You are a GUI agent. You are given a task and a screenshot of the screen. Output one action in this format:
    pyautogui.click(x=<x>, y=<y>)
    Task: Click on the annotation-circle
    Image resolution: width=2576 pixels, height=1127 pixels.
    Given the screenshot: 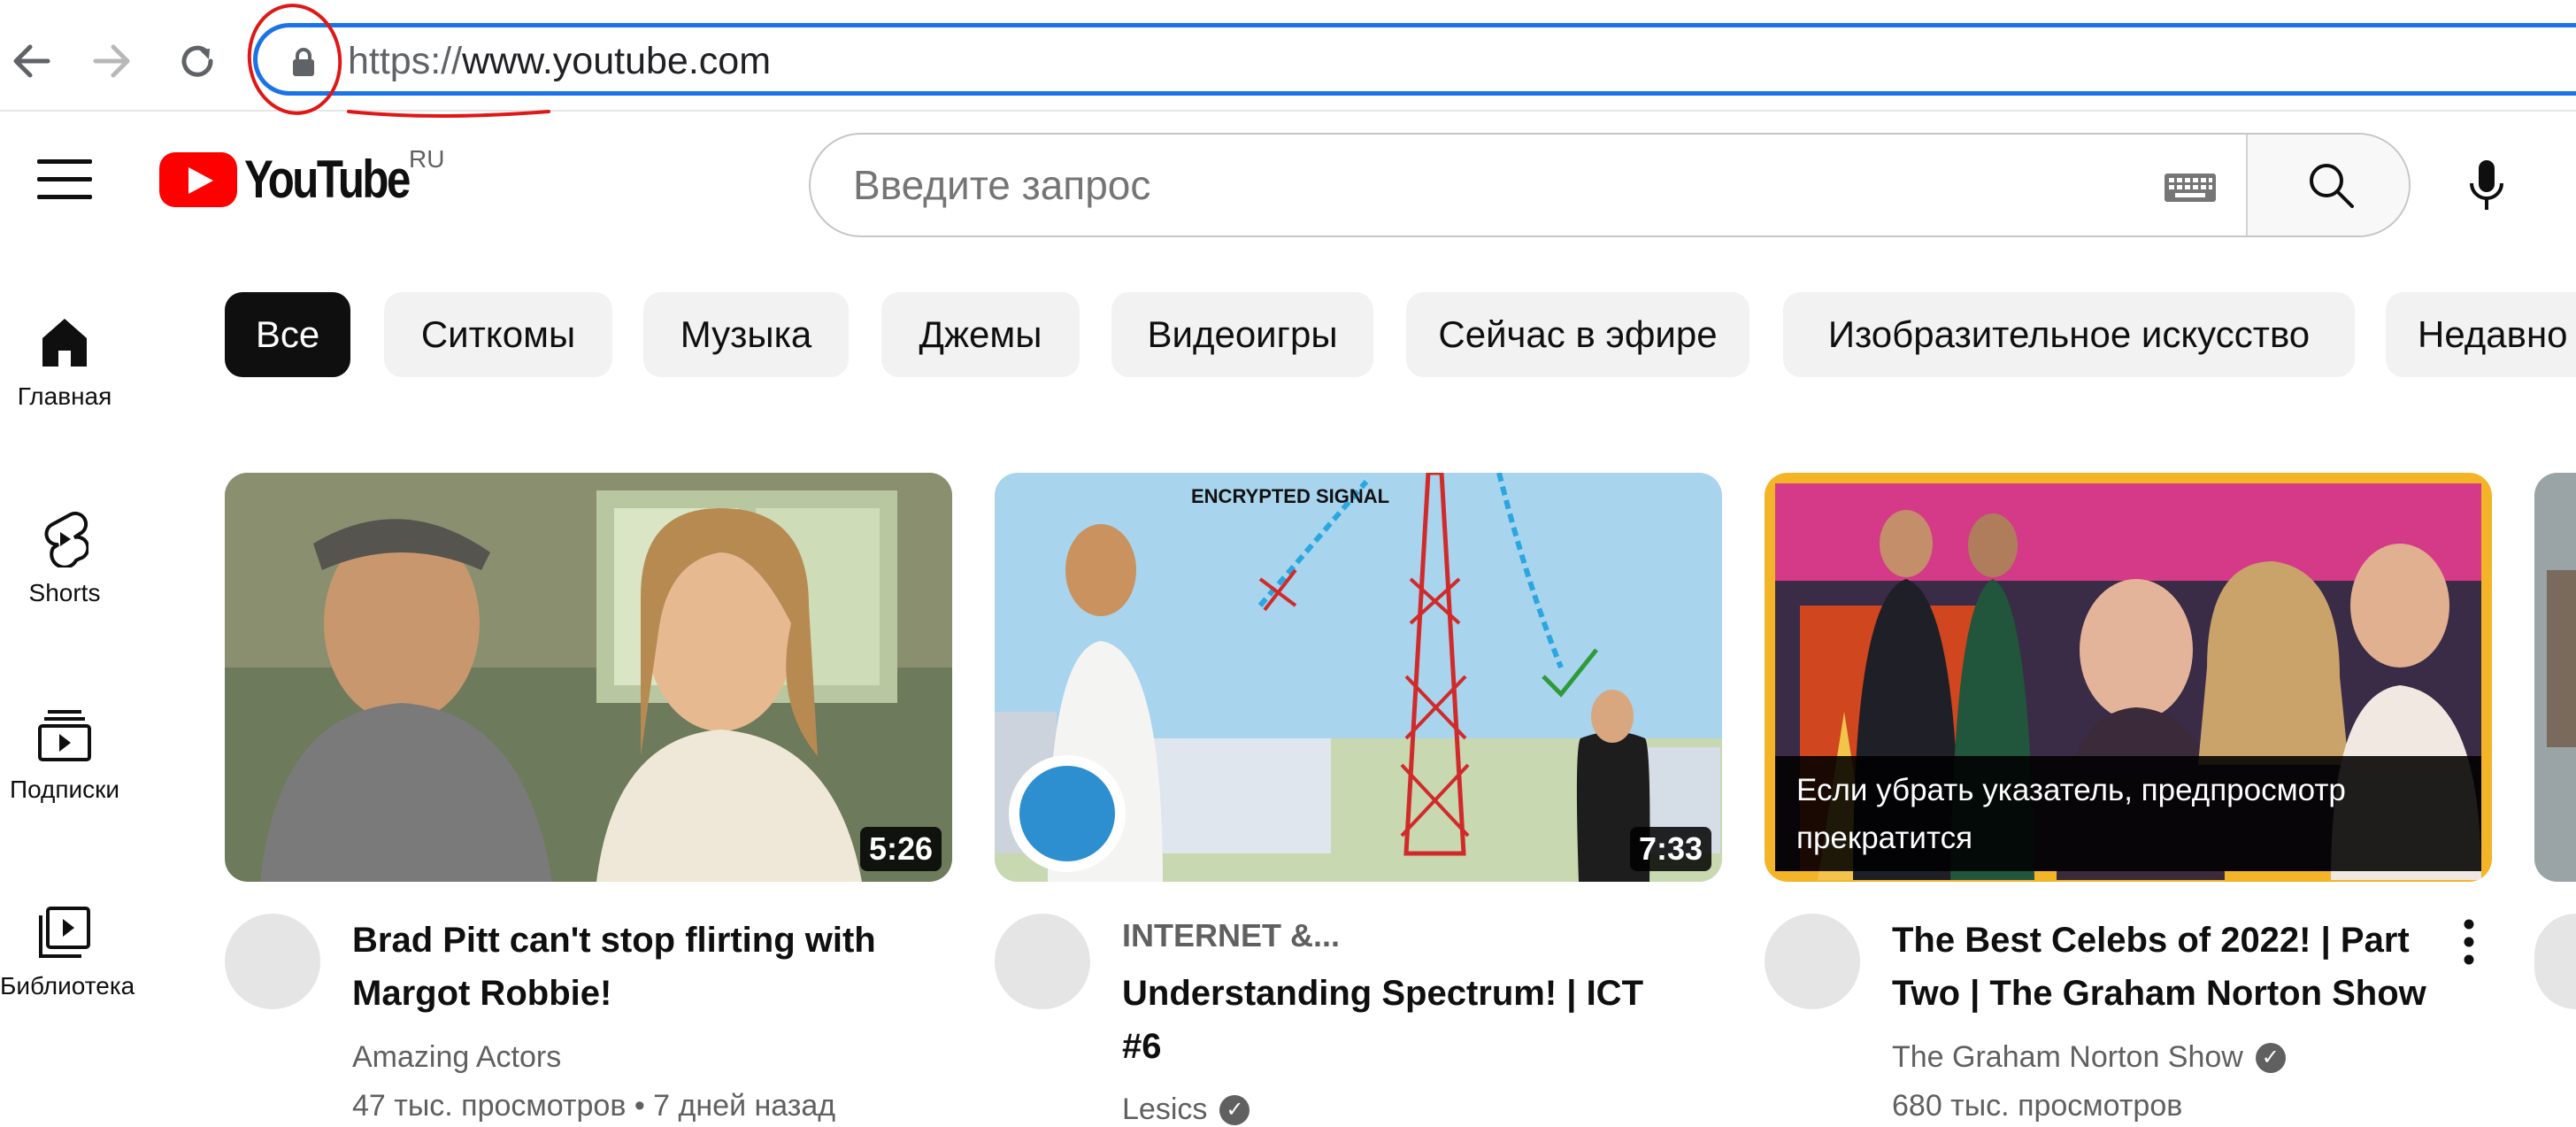 What is the action you would take?
    pyautogui.click(x=295, y=61)
    